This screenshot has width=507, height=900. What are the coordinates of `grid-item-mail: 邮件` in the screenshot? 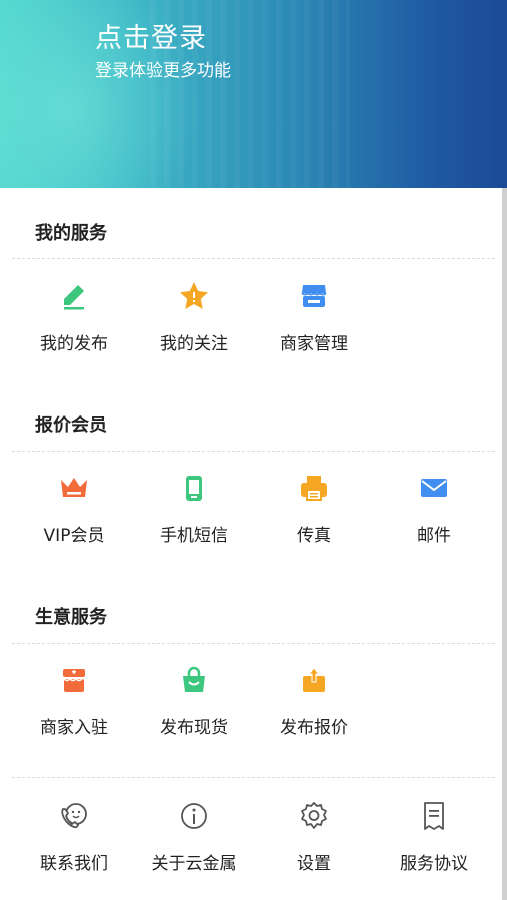 It's located at (434, 508).